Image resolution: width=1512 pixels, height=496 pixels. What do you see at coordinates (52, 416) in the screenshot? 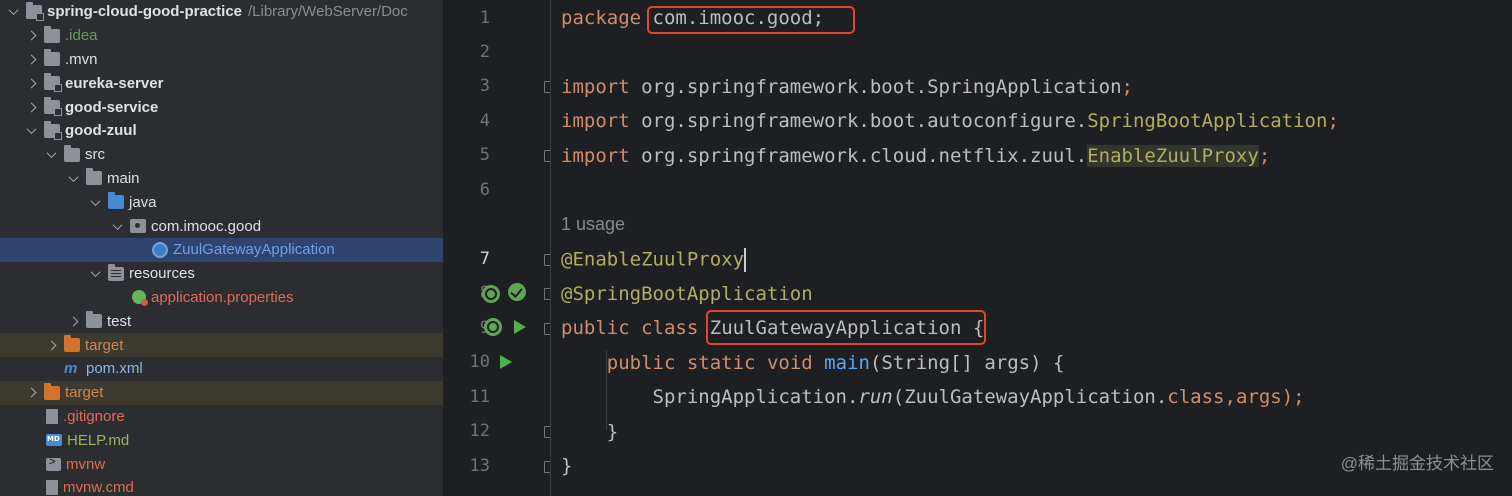
I see `file-icon` at bounding box center [52, 416].